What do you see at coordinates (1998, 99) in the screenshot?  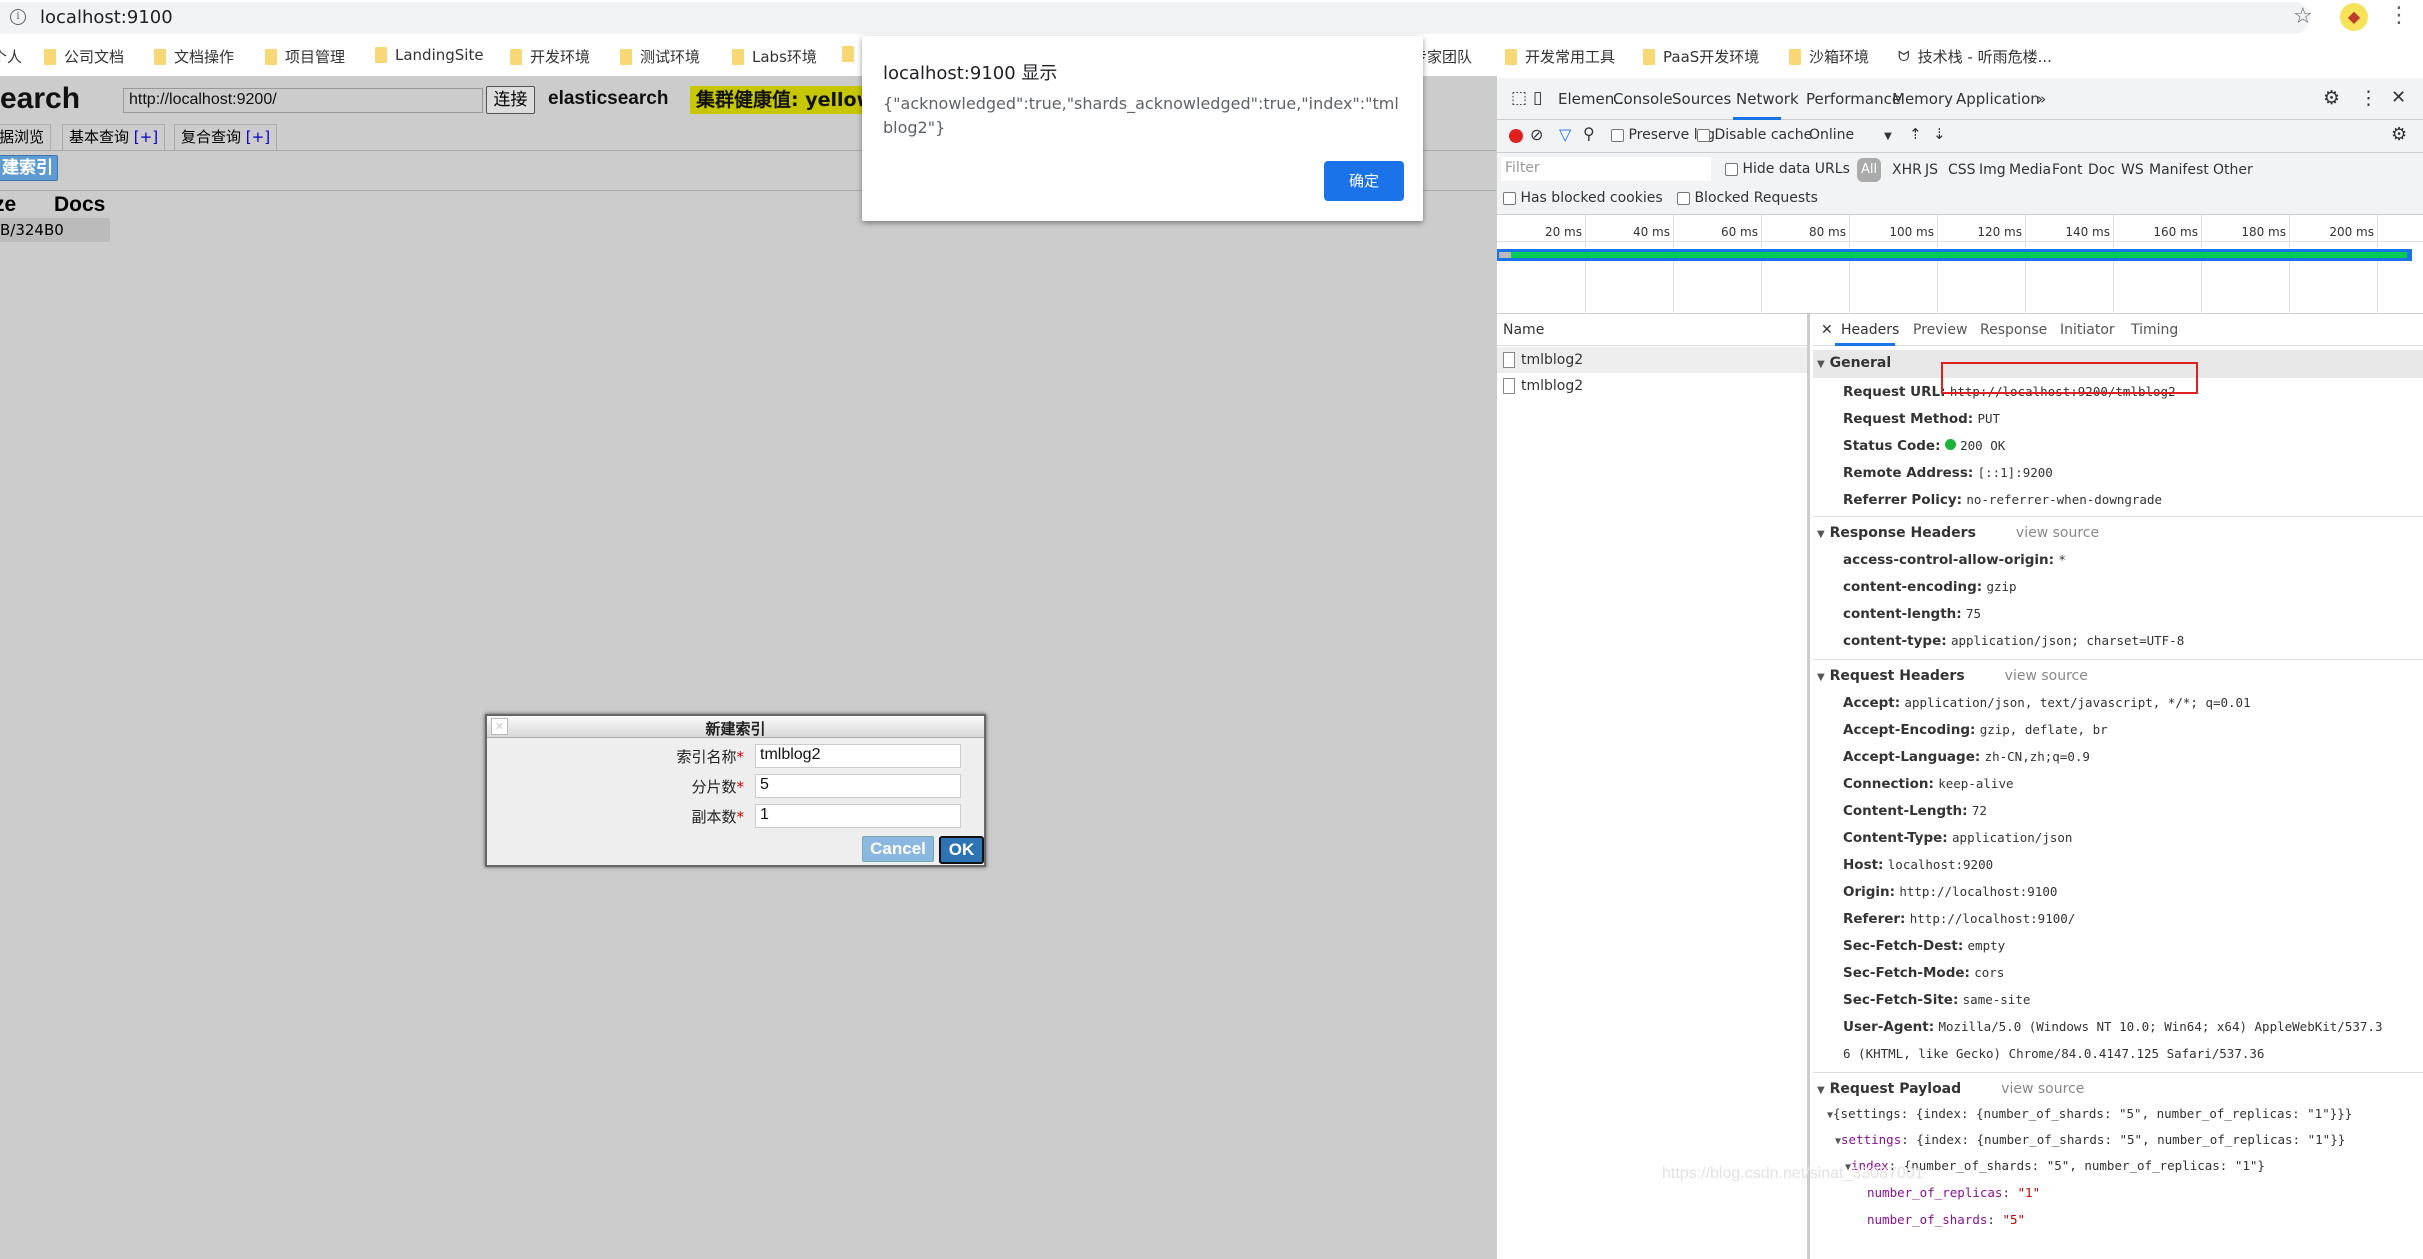 I see `tab-application: Application` at bounding box center [1998, 99].